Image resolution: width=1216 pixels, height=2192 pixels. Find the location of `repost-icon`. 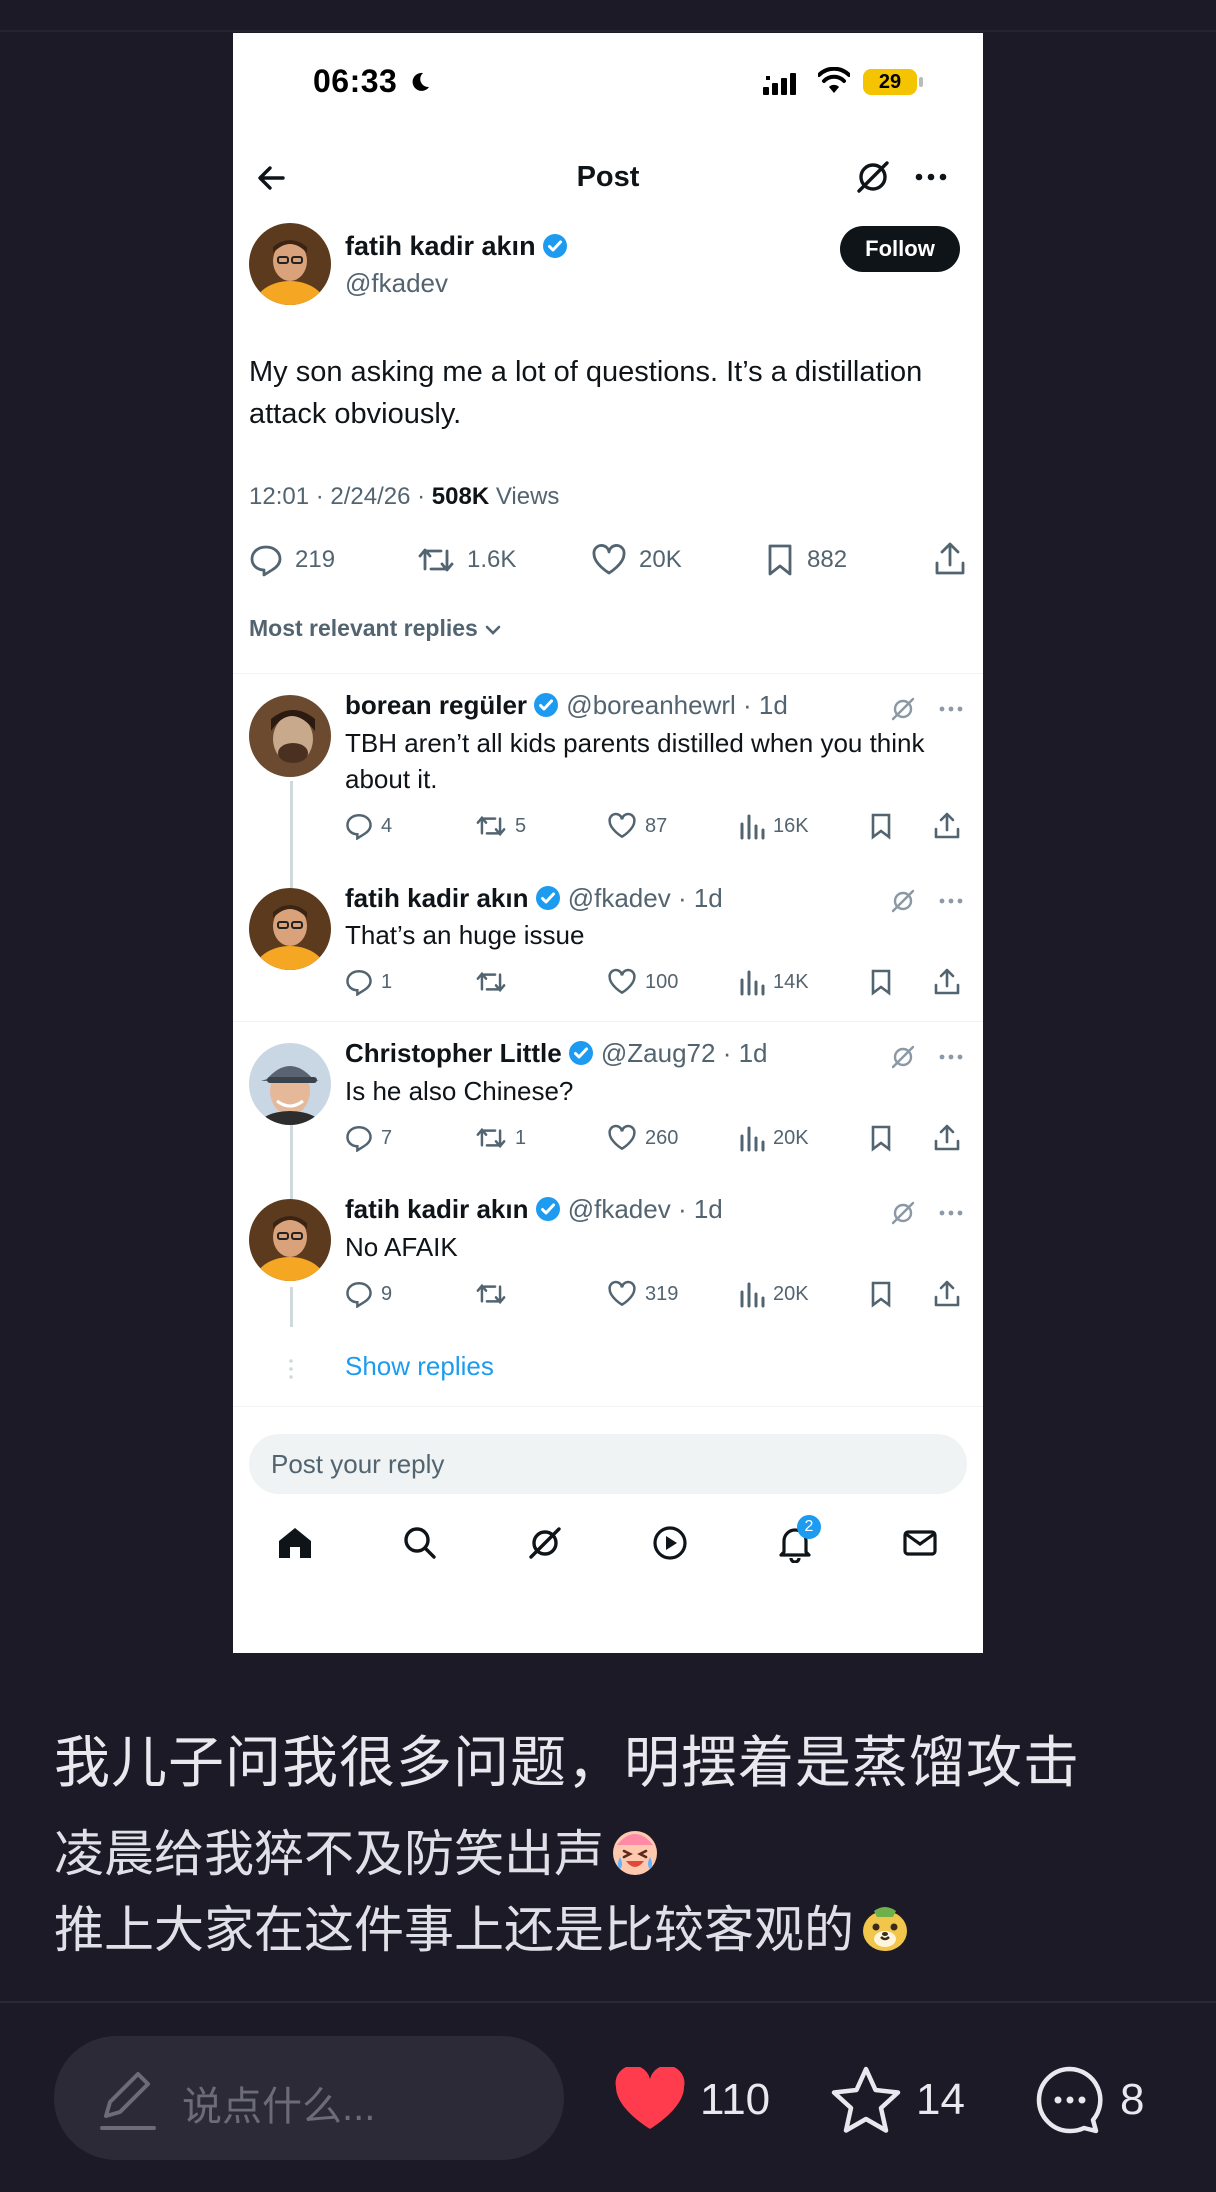

repost-icon is located at coordinates (436, 560).